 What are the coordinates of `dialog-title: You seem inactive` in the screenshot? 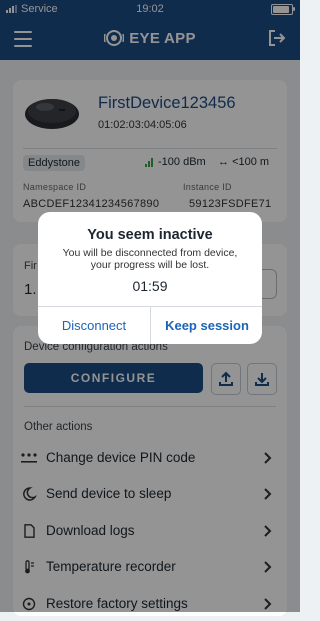 It's located at (150, 235).